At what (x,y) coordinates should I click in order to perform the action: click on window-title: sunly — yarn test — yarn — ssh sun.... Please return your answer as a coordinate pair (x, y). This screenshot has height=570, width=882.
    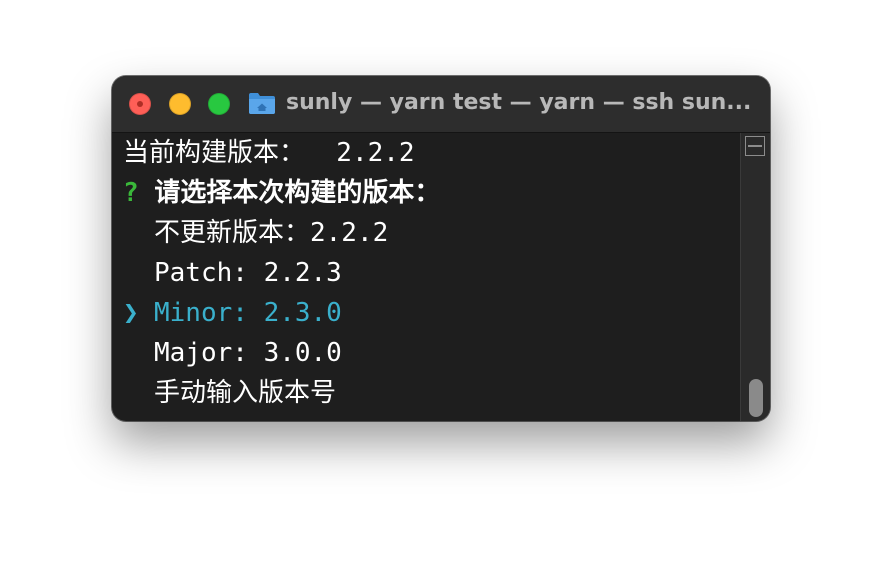
    Looking at the image, I should click on (519, 102).